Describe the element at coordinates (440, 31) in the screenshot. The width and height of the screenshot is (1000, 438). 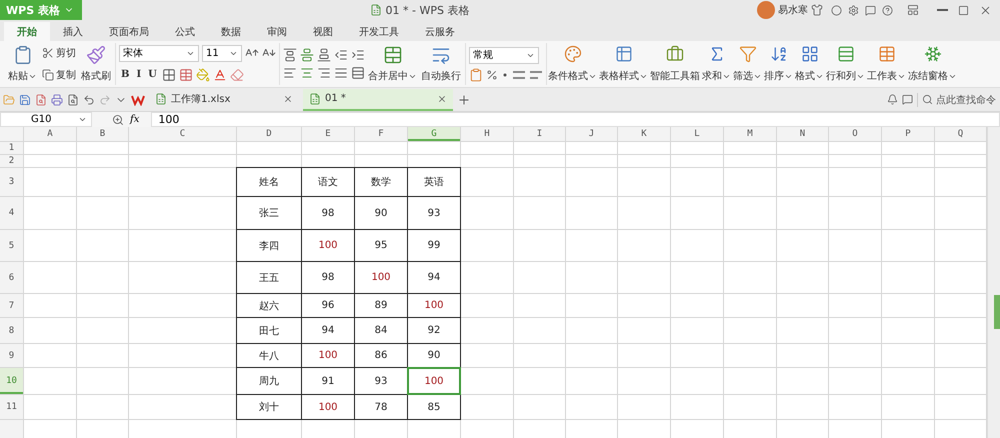
I see `ribbon-tab: 云服务` at that location.